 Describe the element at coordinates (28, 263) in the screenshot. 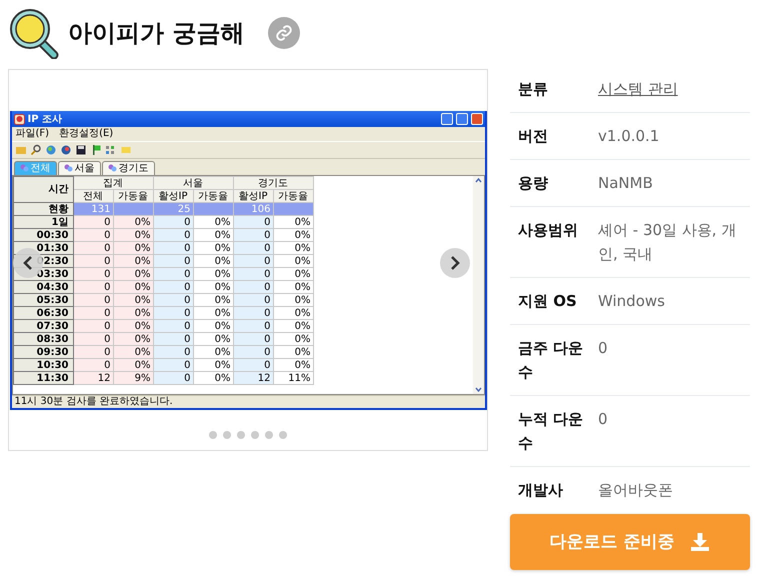

I see `chevron-left-icon` at that location.